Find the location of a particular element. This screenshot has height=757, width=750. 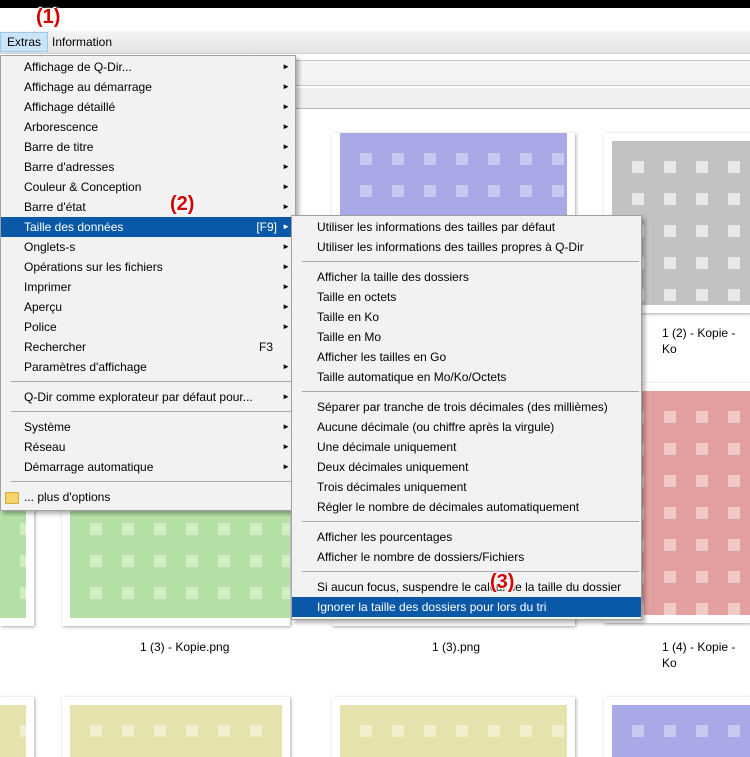

submenu-item-show-percentages: Afficher les pourcentages is located at coordinates (466, 537).